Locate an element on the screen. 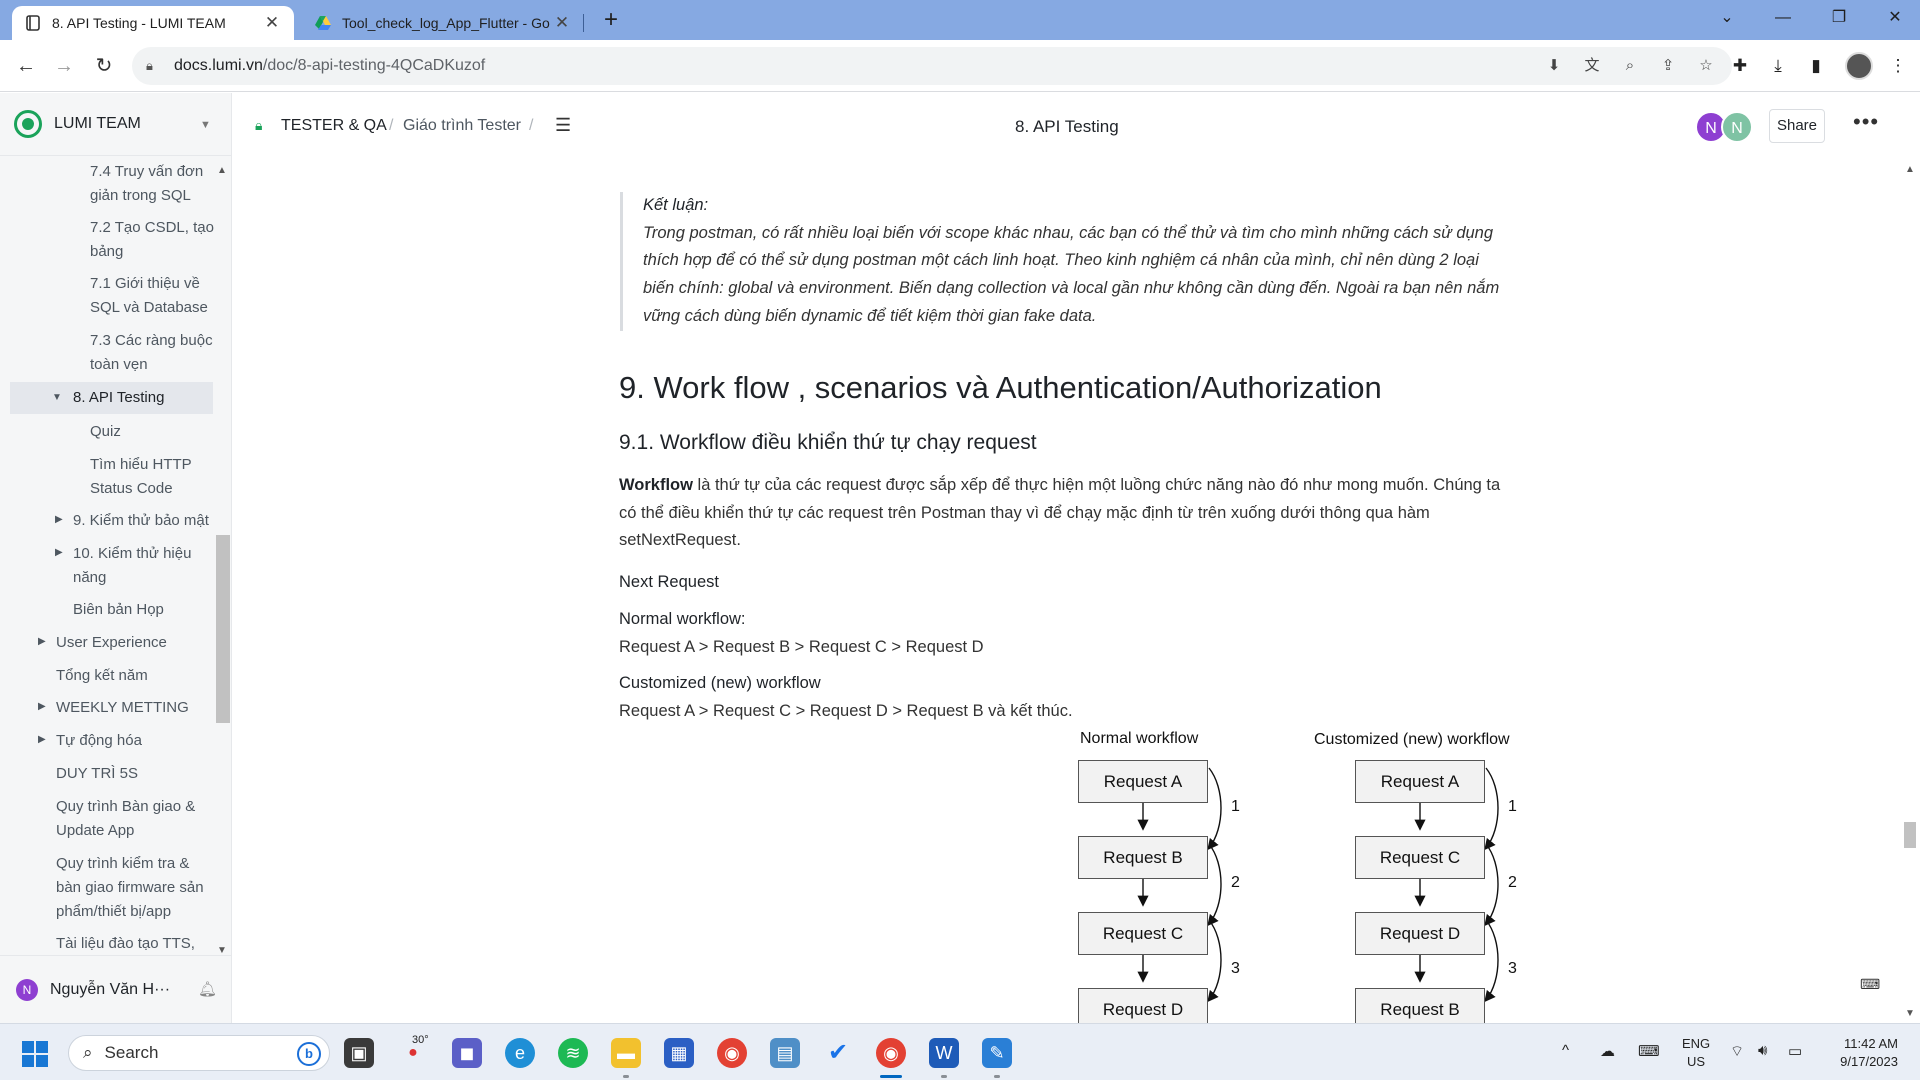 This screenshot has height=1080, width=1920. sidebar-item-5s: DUY TRÌ 5S is located at coordinates (97, 774).